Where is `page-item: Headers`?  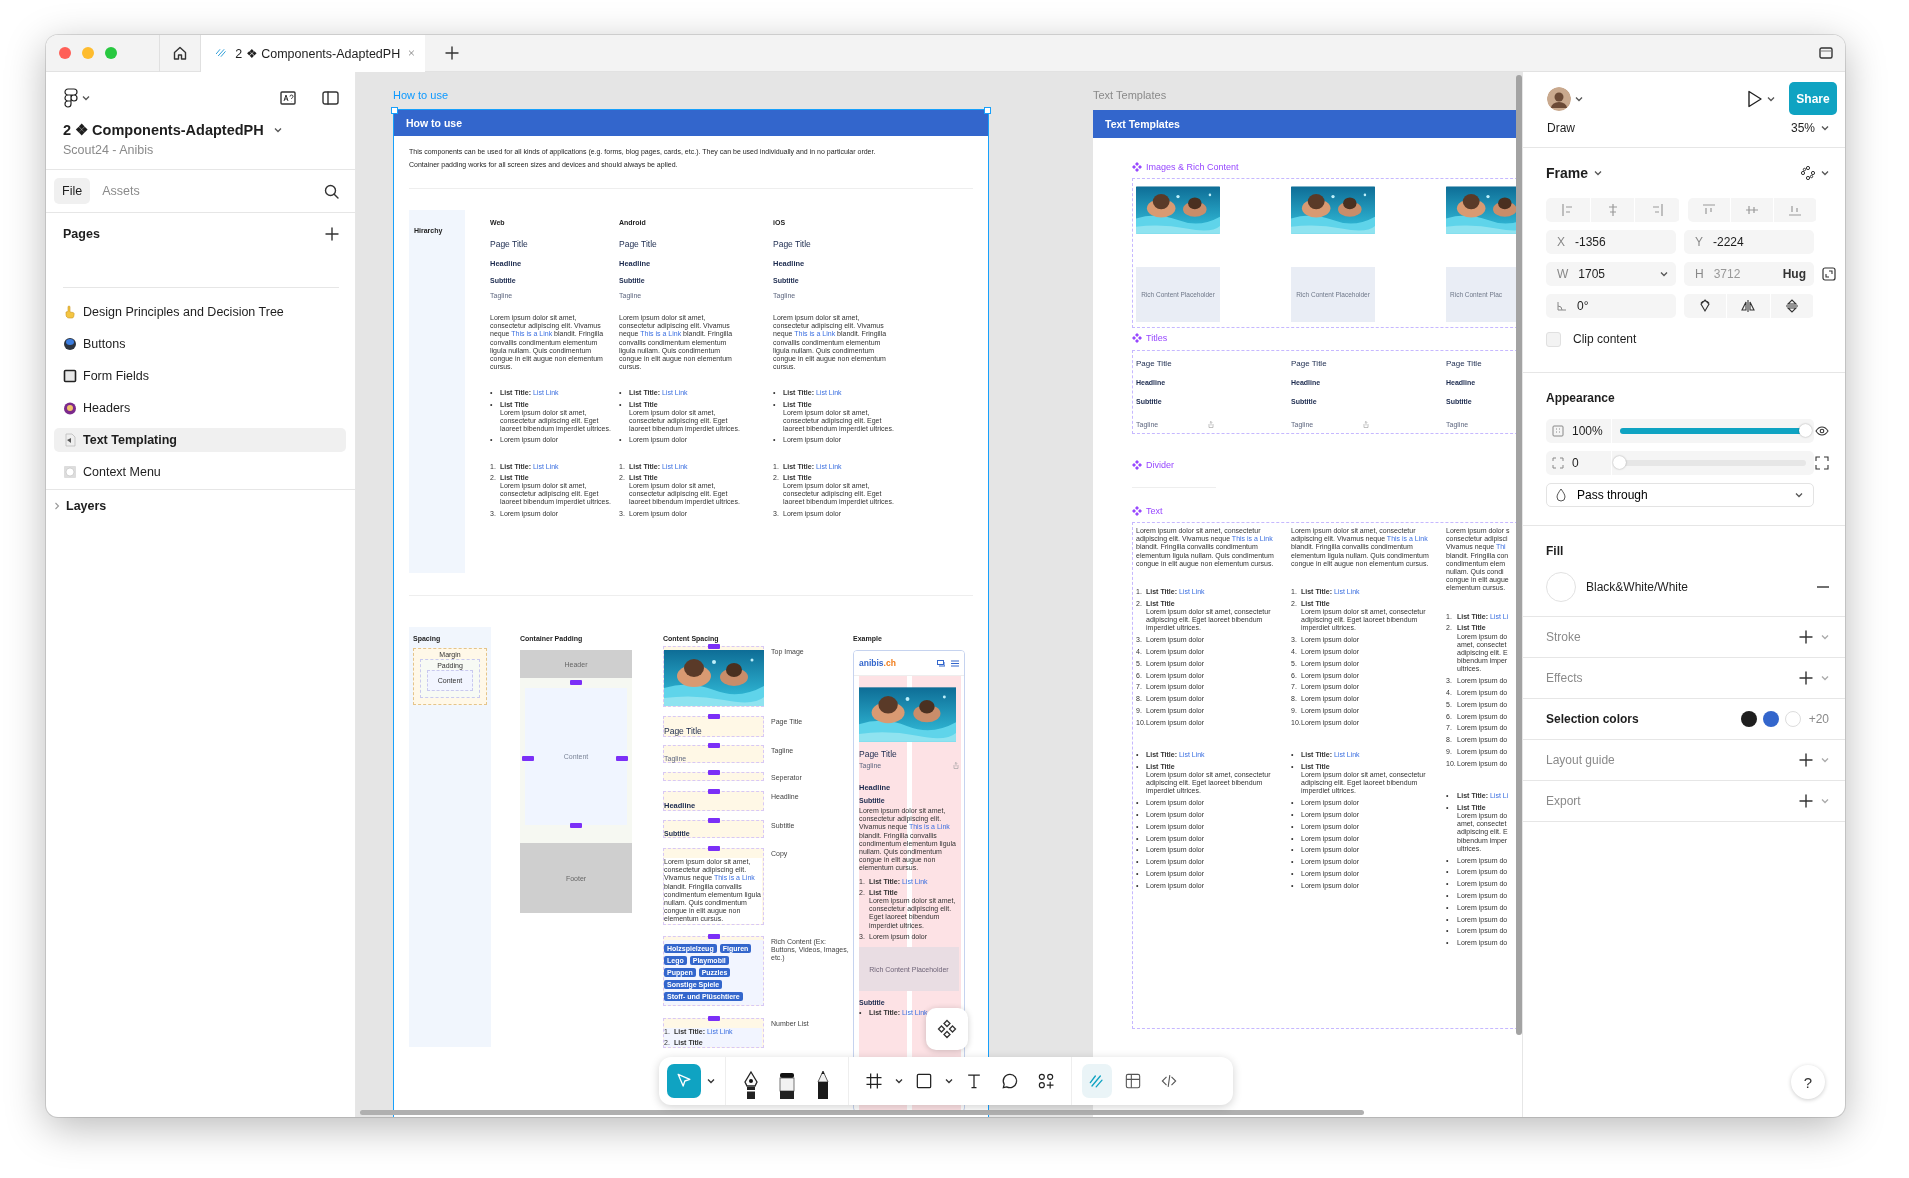 page-item: Headers is located at coordinates (200, 408).